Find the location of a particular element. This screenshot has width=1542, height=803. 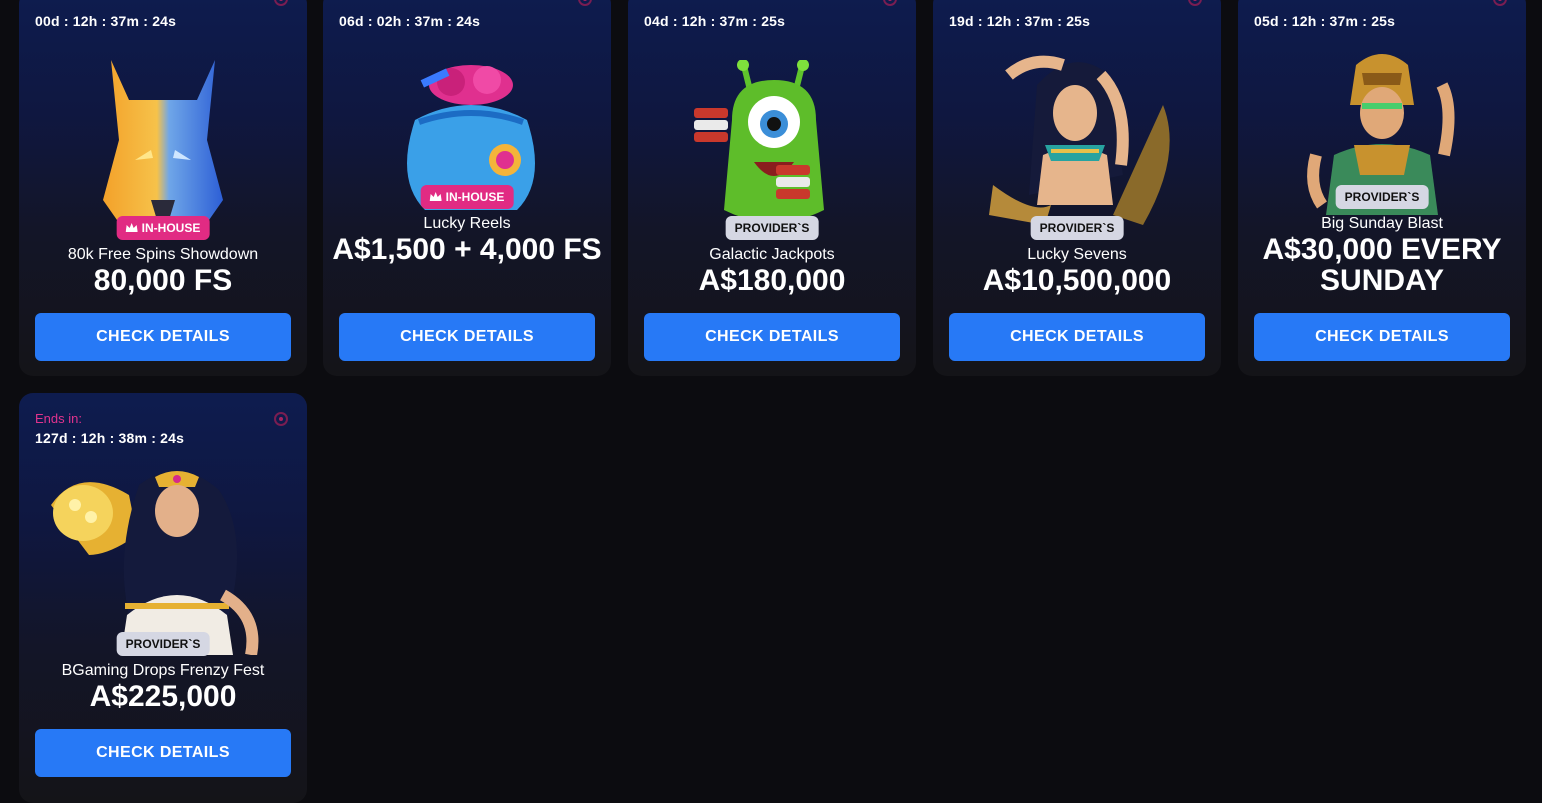

alien-icon is located at coordinates (759, 141).